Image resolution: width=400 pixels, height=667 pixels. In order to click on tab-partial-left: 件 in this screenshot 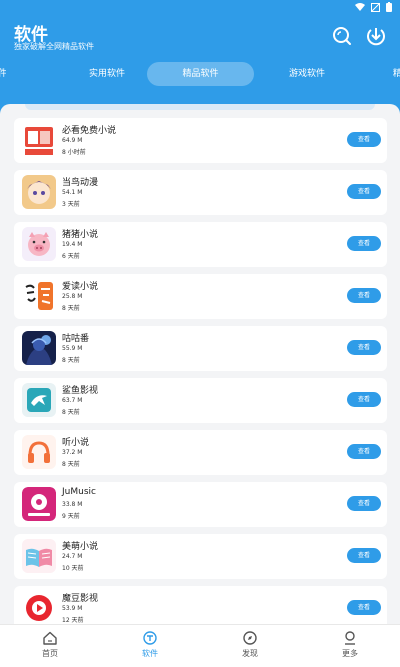, I will do `click(3, 74)`.